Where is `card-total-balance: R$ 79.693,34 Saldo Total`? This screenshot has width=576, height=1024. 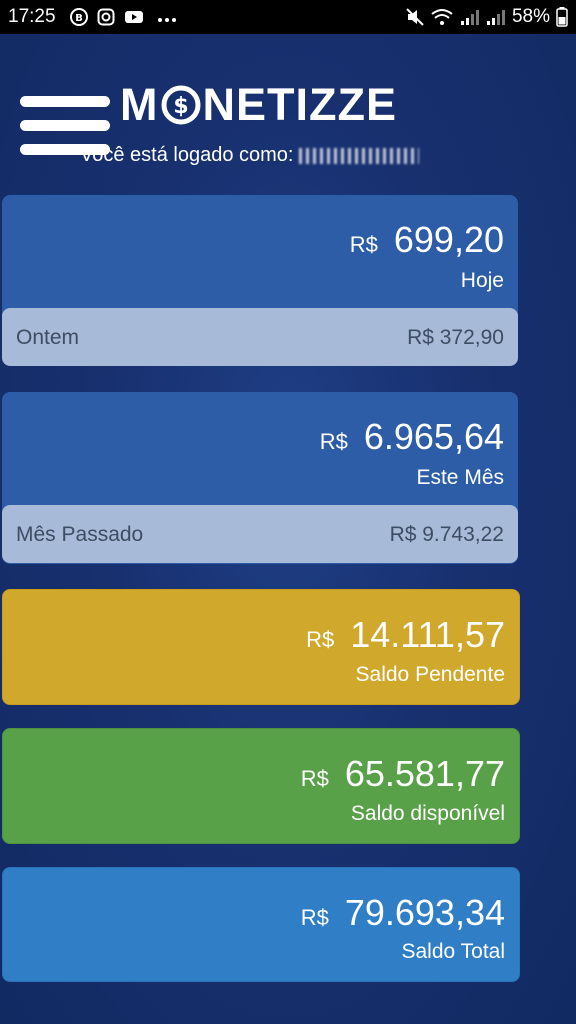 card-total-balance: R$ 79.693,34 Saldo Total is located at coordinates (261, 924).